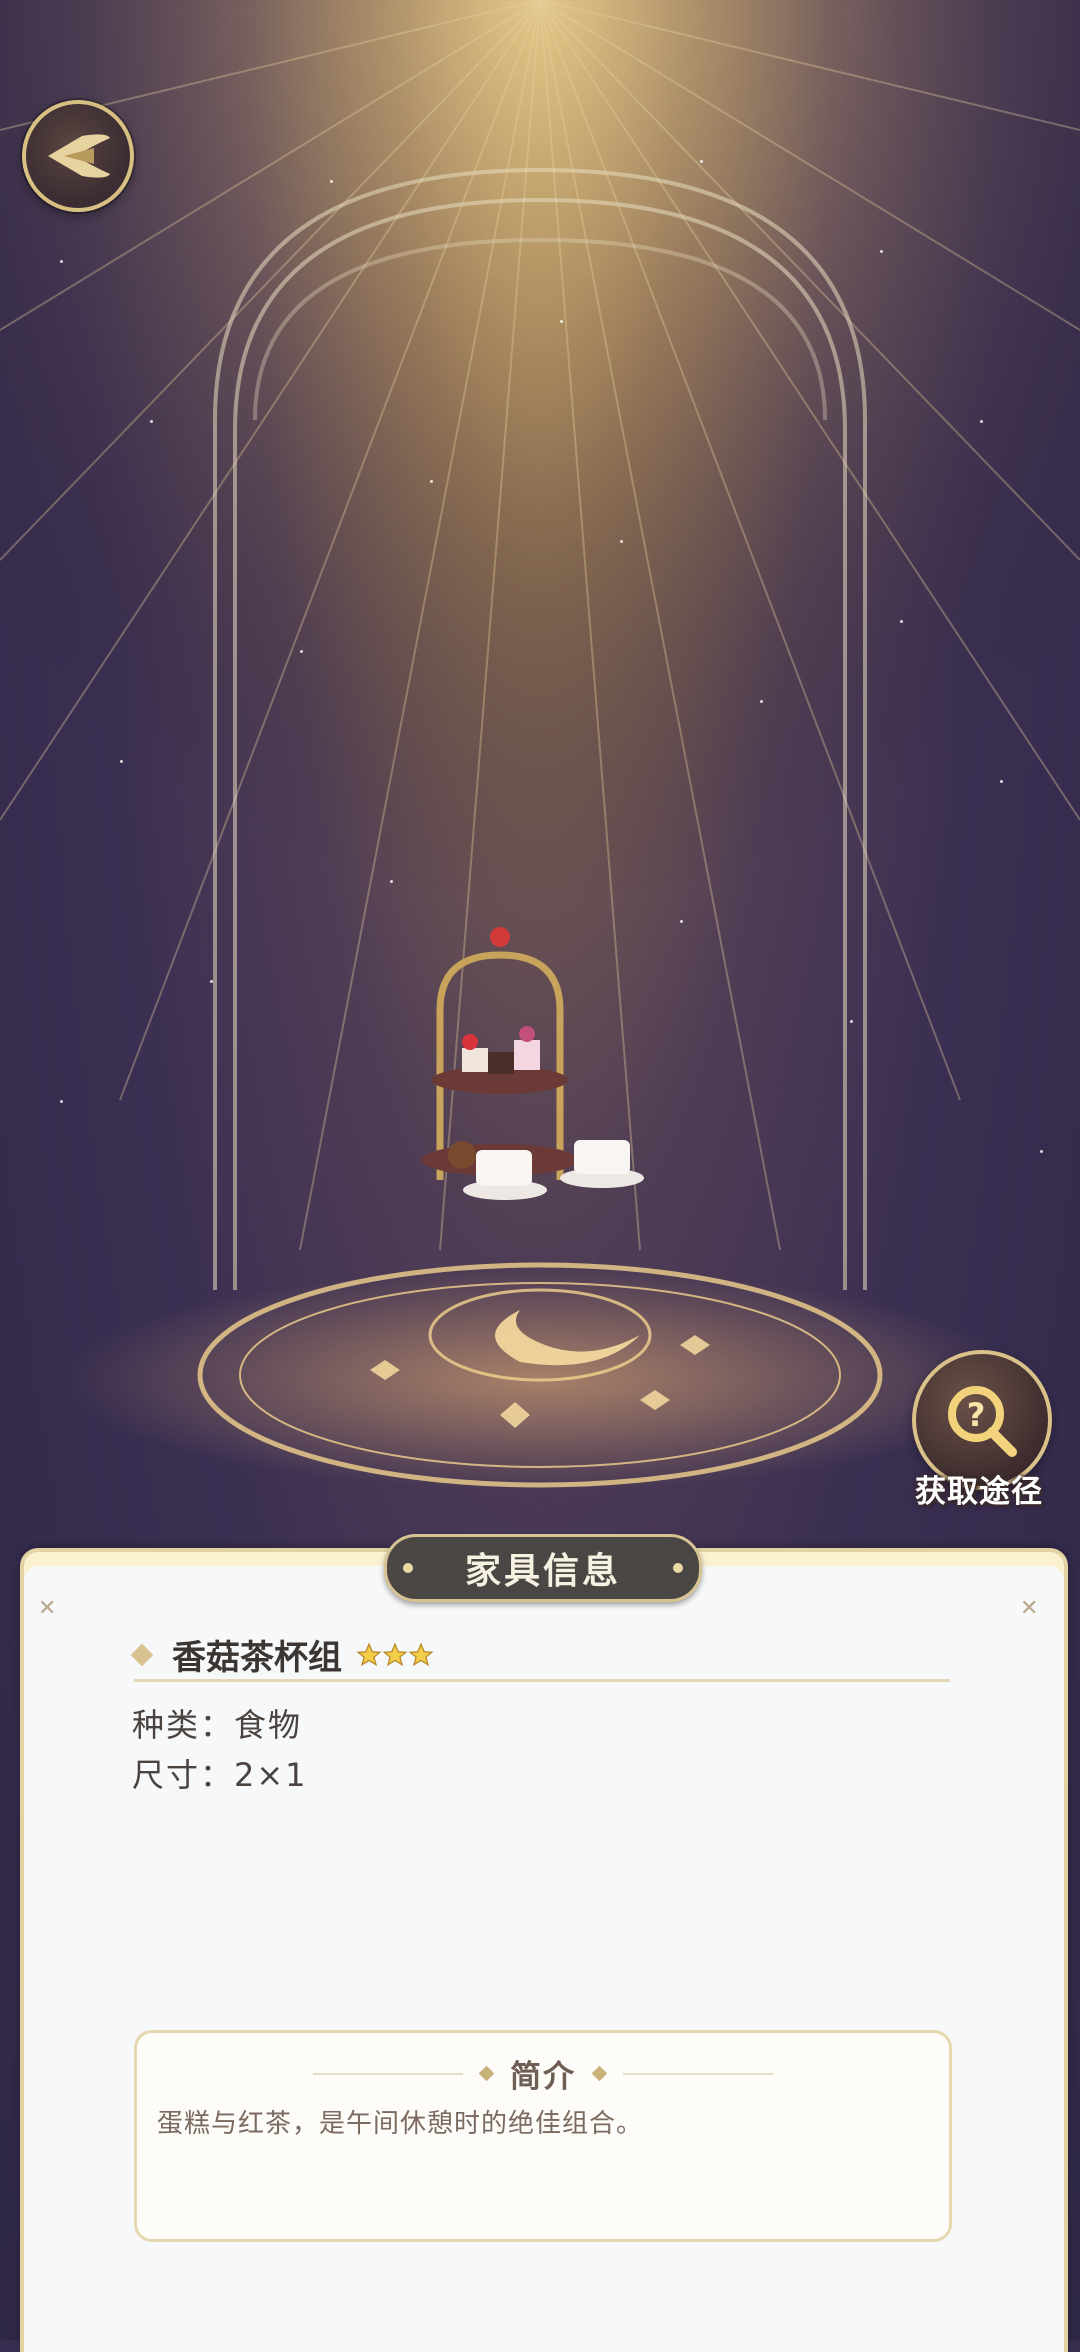 The width and height of the screenshot is (1080, 2352). I want to click on intro-description: 蛋糕与红茶，是午间休憩时的绝佳组合。, so click(400, 2124).